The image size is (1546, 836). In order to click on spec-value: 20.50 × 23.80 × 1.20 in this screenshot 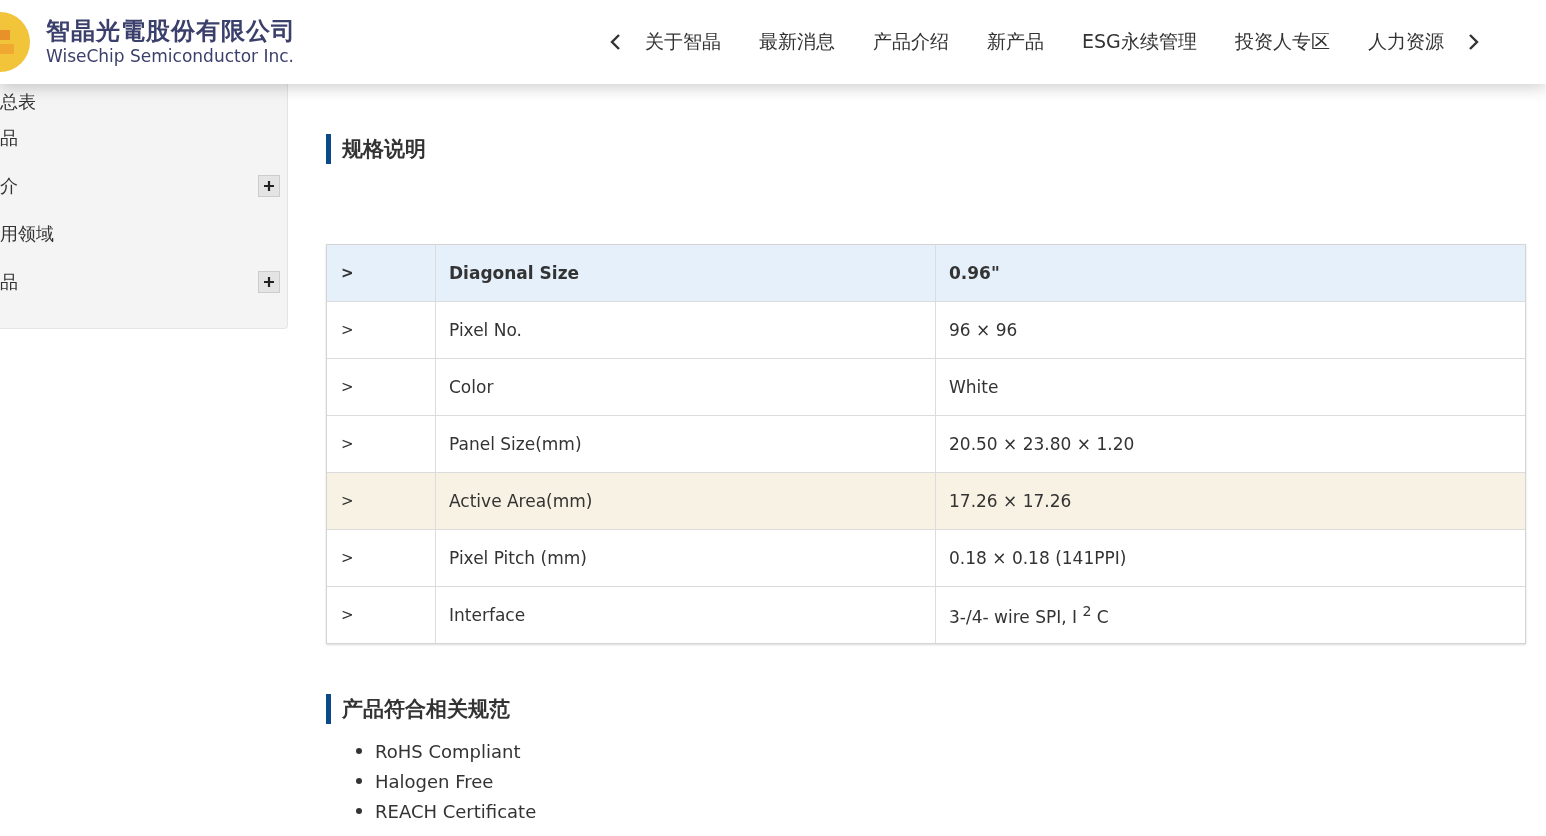, I will do `click(1042, 444)`.